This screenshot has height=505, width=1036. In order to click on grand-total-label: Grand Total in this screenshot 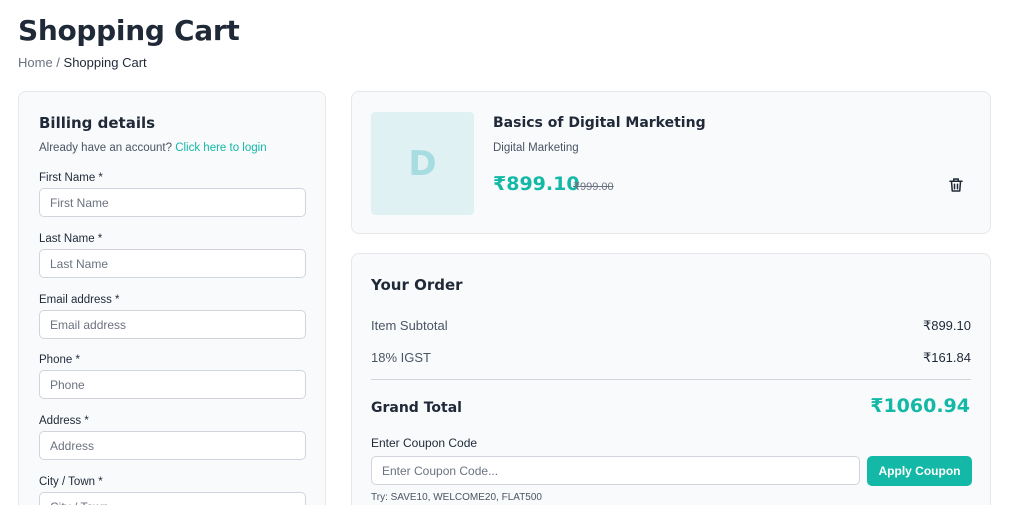, I will do `click(416, 408)`.